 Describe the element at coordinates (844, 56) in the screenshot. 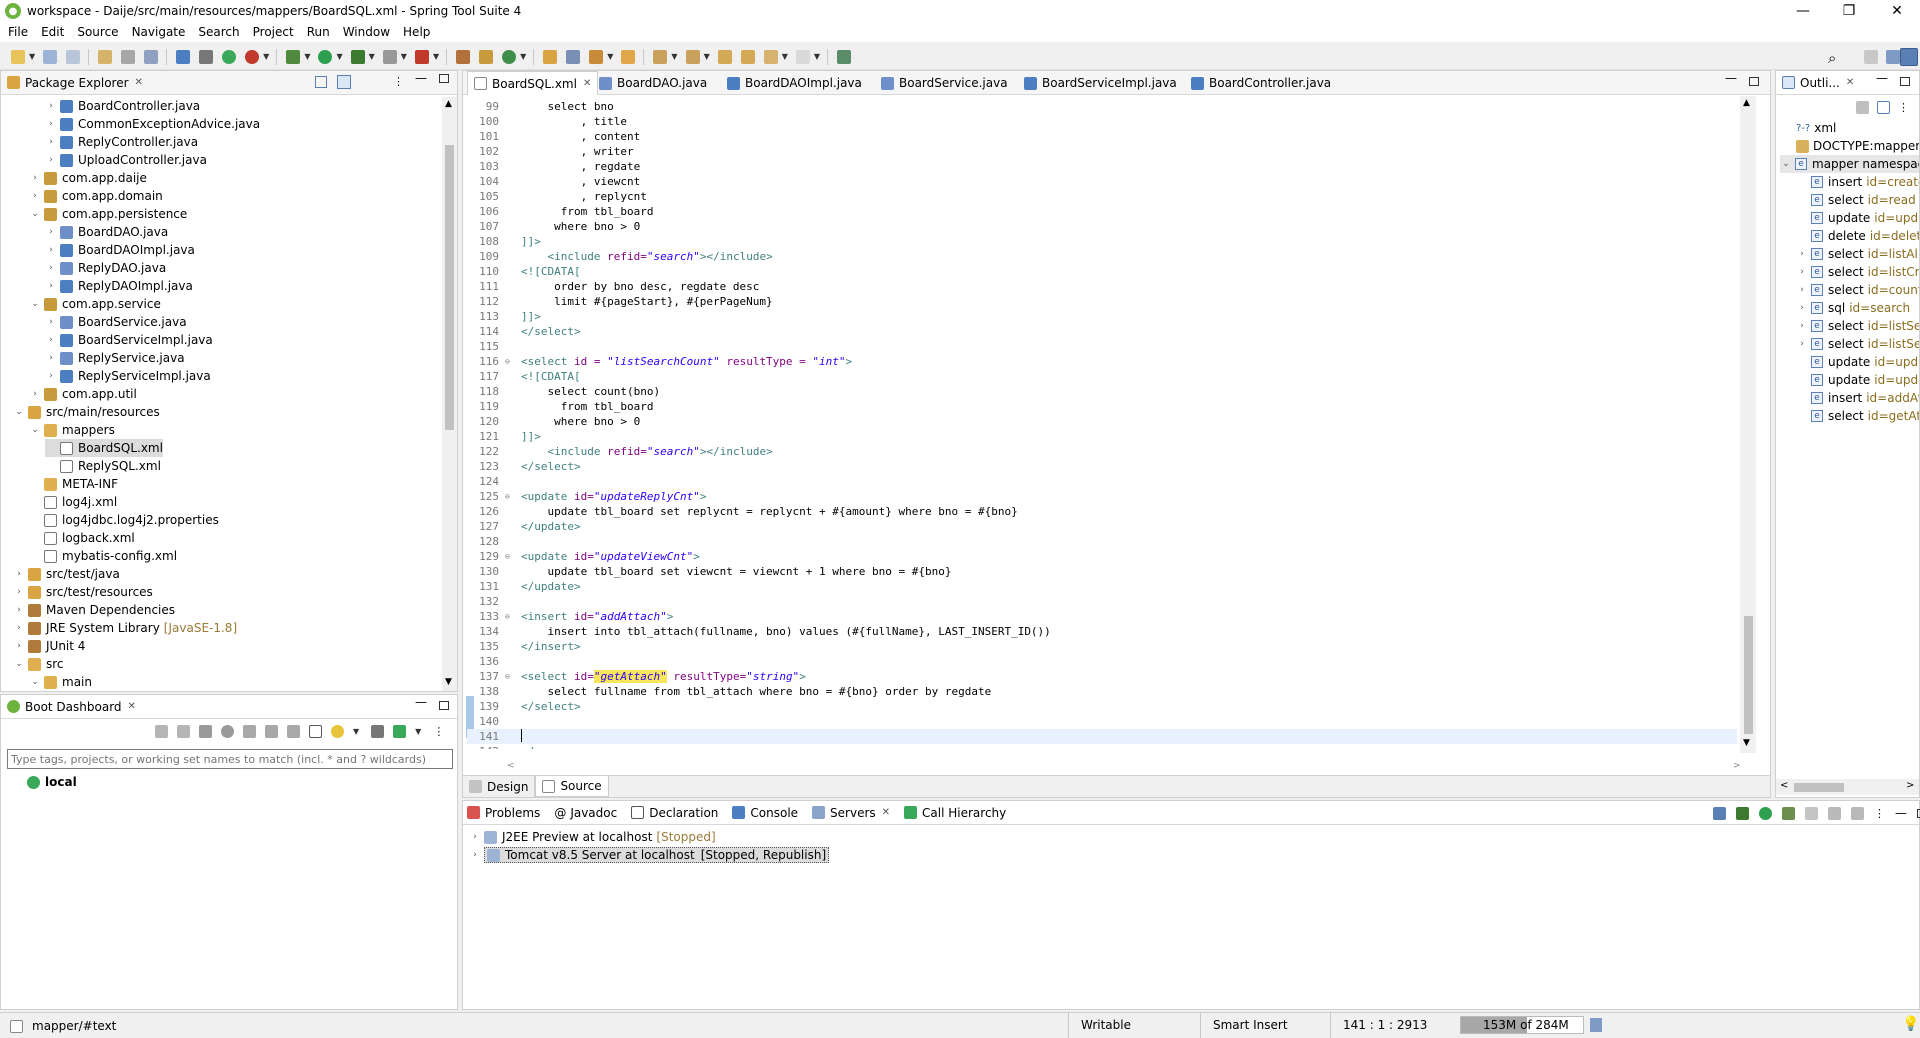

I see `pin-editor-icon` at that location.